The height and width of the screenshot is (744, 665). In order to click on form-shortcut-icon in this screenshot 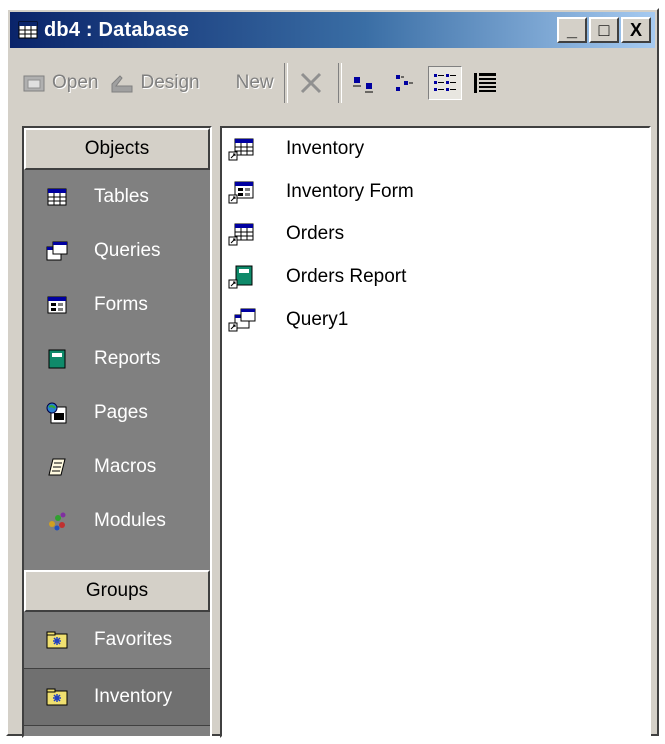, I will do `click(241, 192)`.